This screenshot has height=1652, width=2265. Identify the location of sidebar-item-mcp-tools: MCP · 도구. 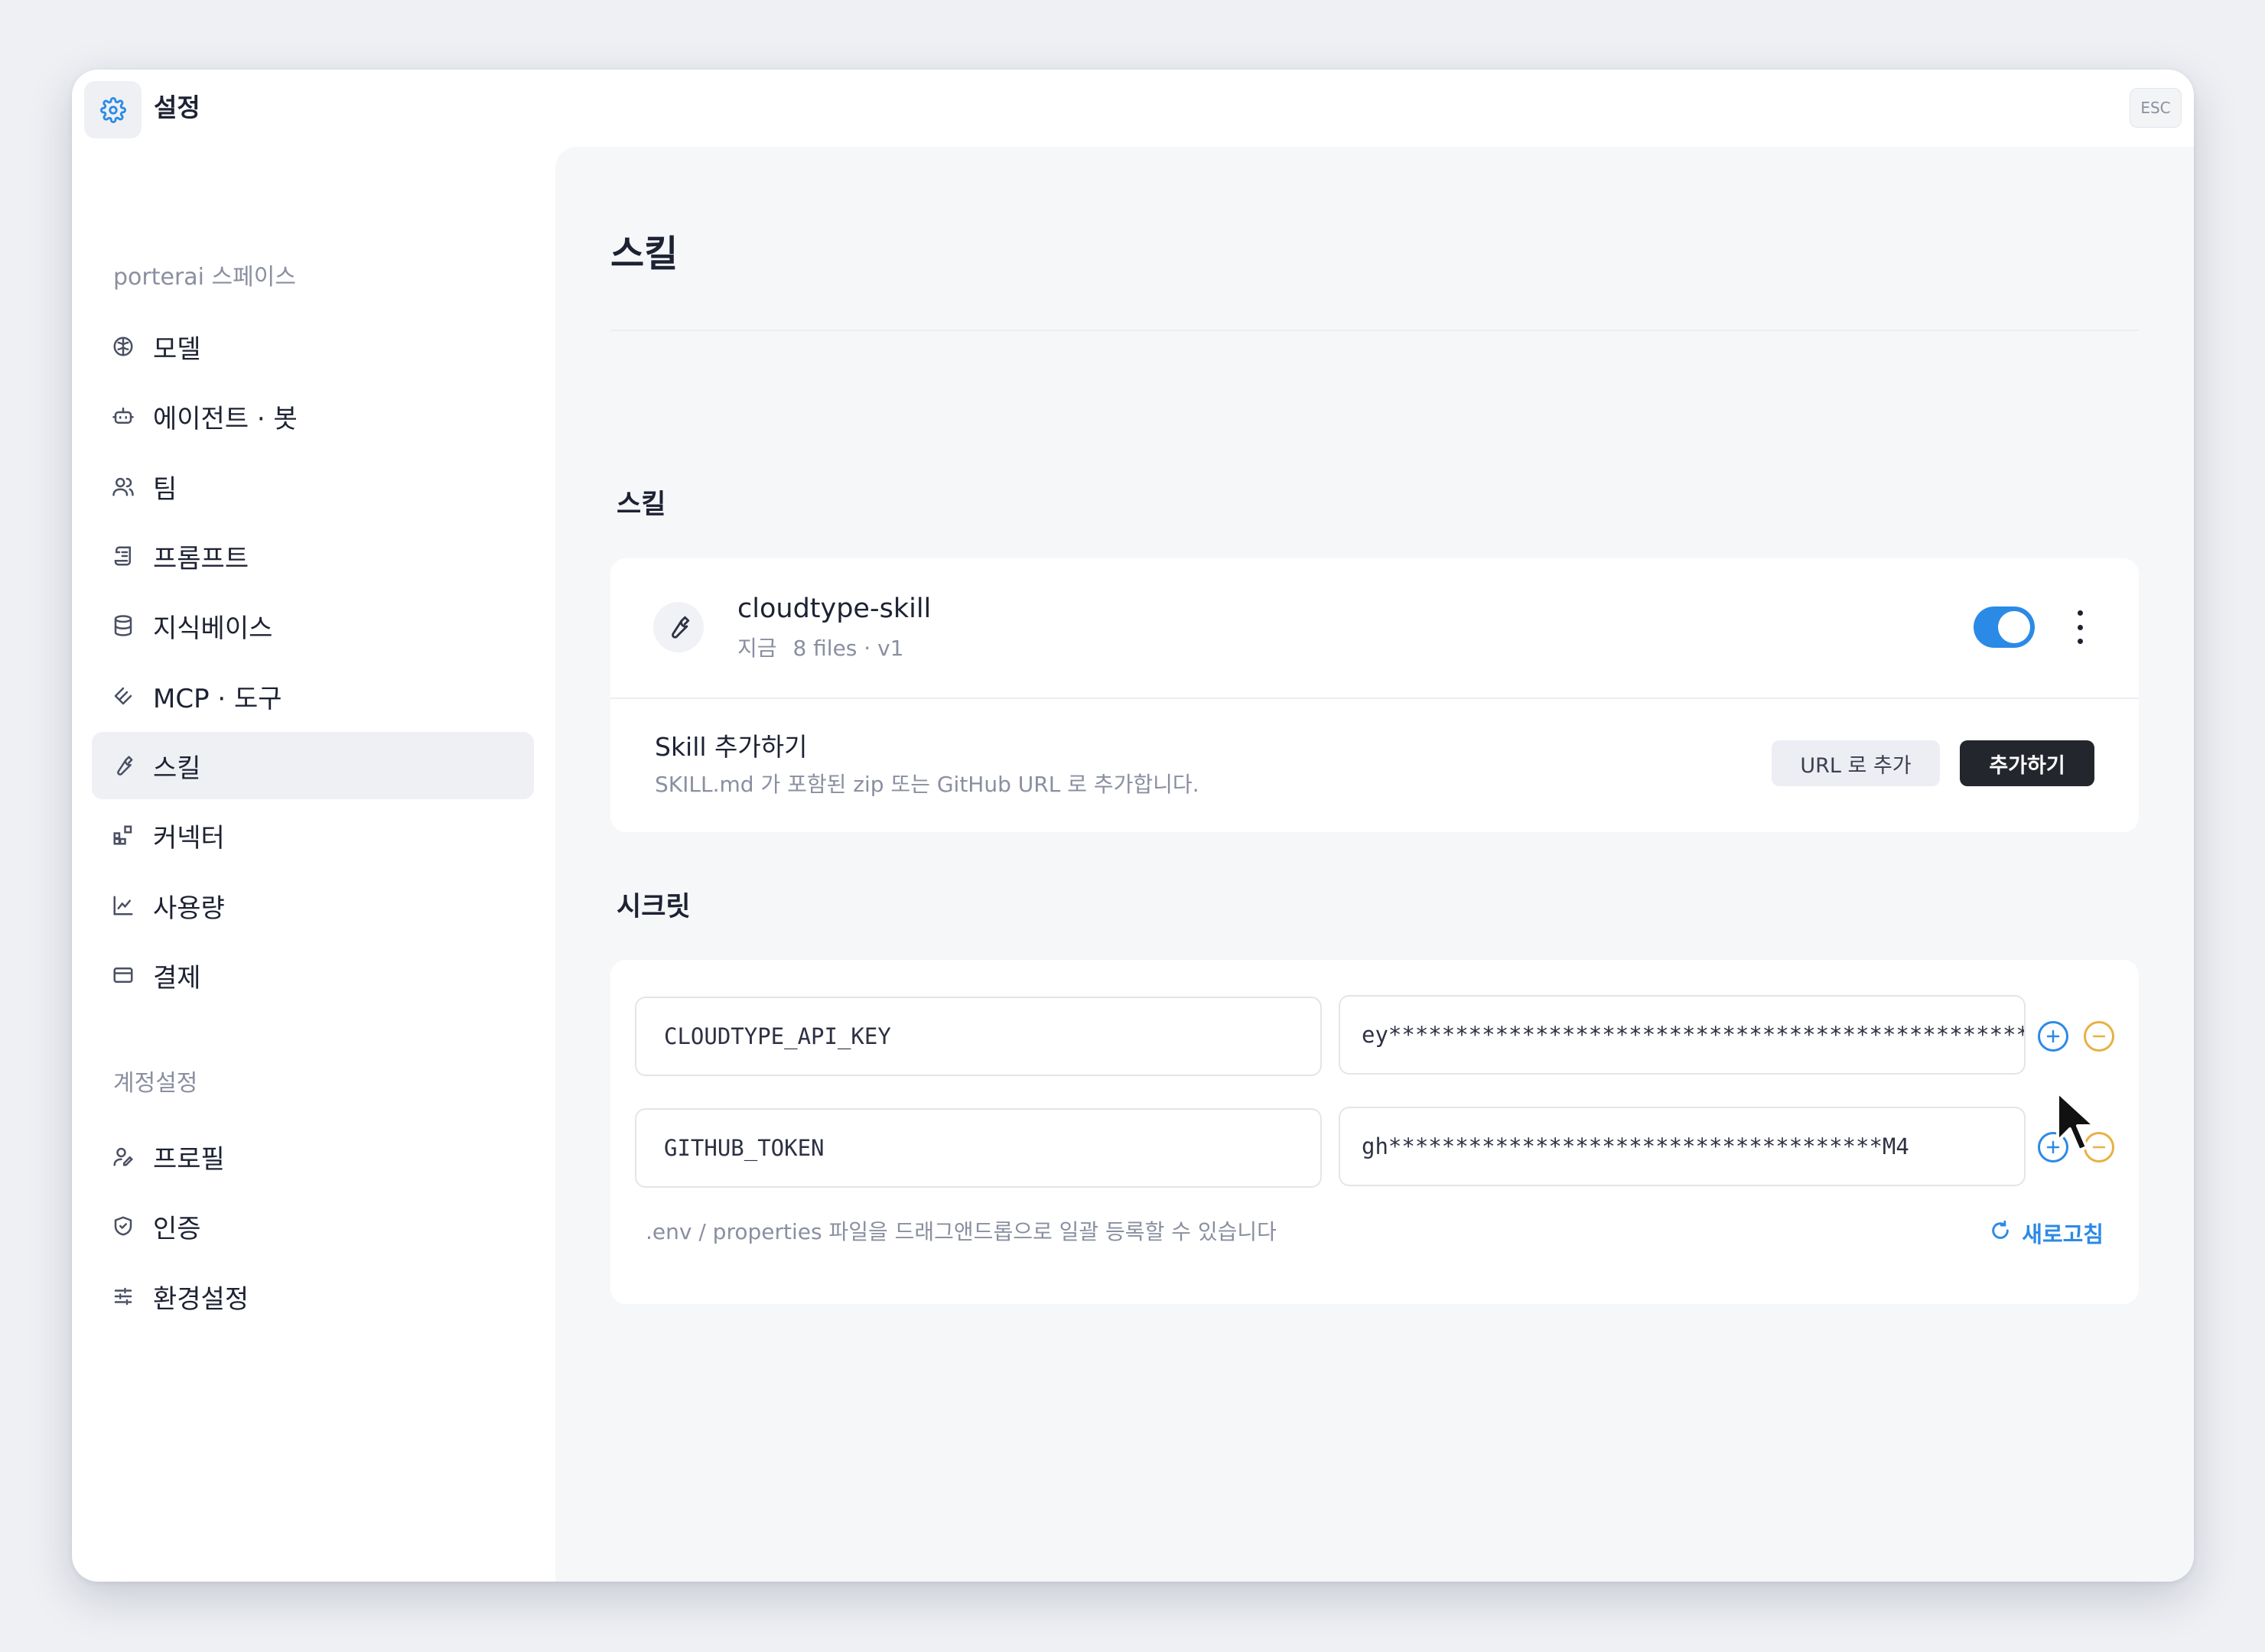
(313, 696).